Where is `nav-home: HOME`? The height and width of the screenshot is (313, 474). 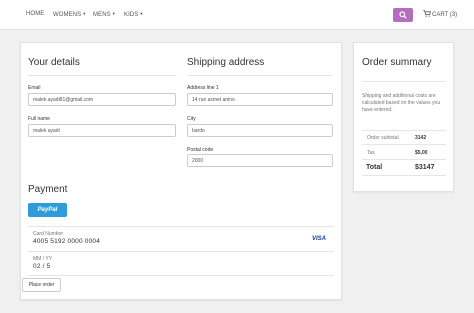
nav-home: HOME is located at coordinates (35, 14).